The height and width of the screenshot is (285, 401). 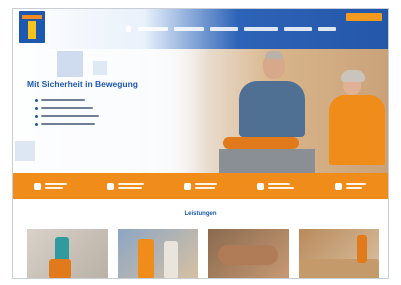 I want to click on photo-hands, so click(x=248, y=255).